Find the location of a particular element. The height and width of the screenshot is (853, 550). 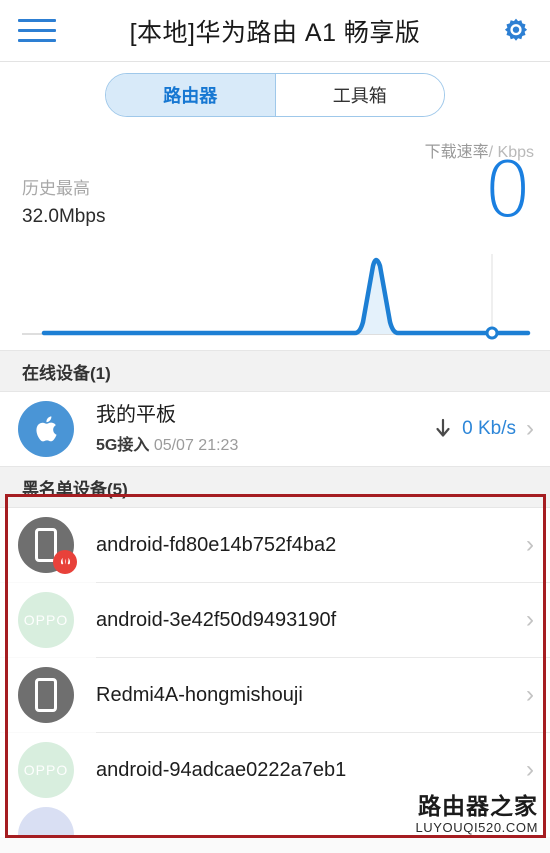

chart-current-point is located at coordinates (492, 333).